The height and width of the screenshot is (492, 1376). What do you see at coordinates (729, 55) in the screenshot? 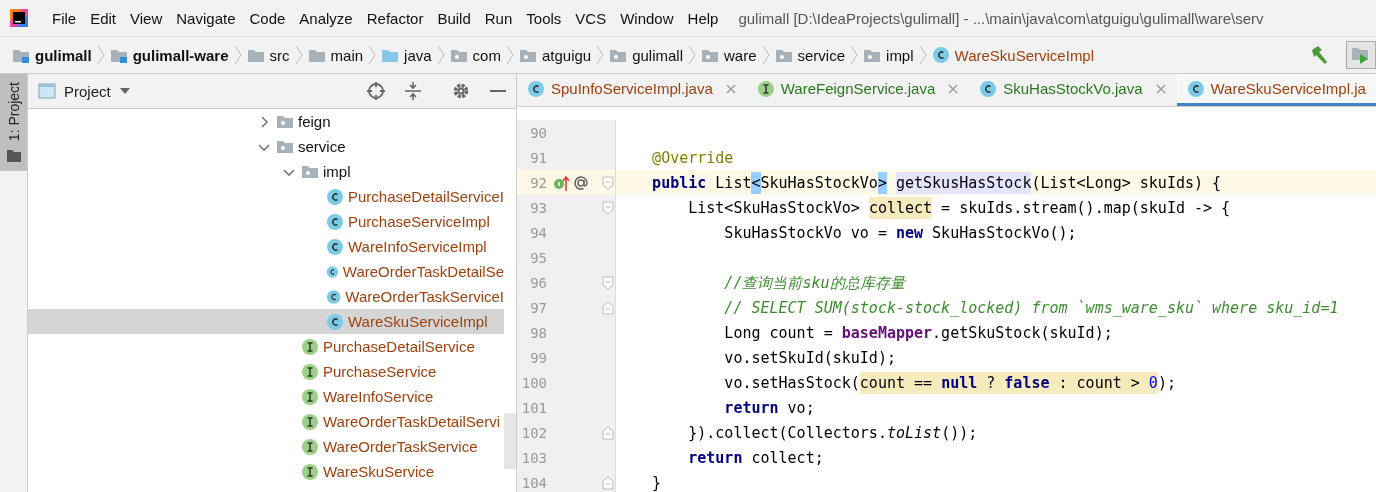
I see `breadcrumb-item: ware` at bounding box center [729, 55].